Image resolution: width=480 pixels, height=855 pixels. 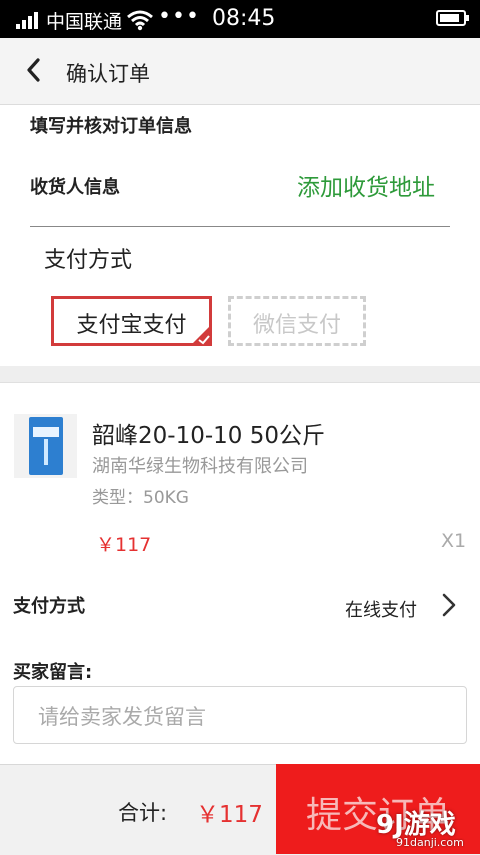 I want to click on battery-icon, so click(x=452, y=18).